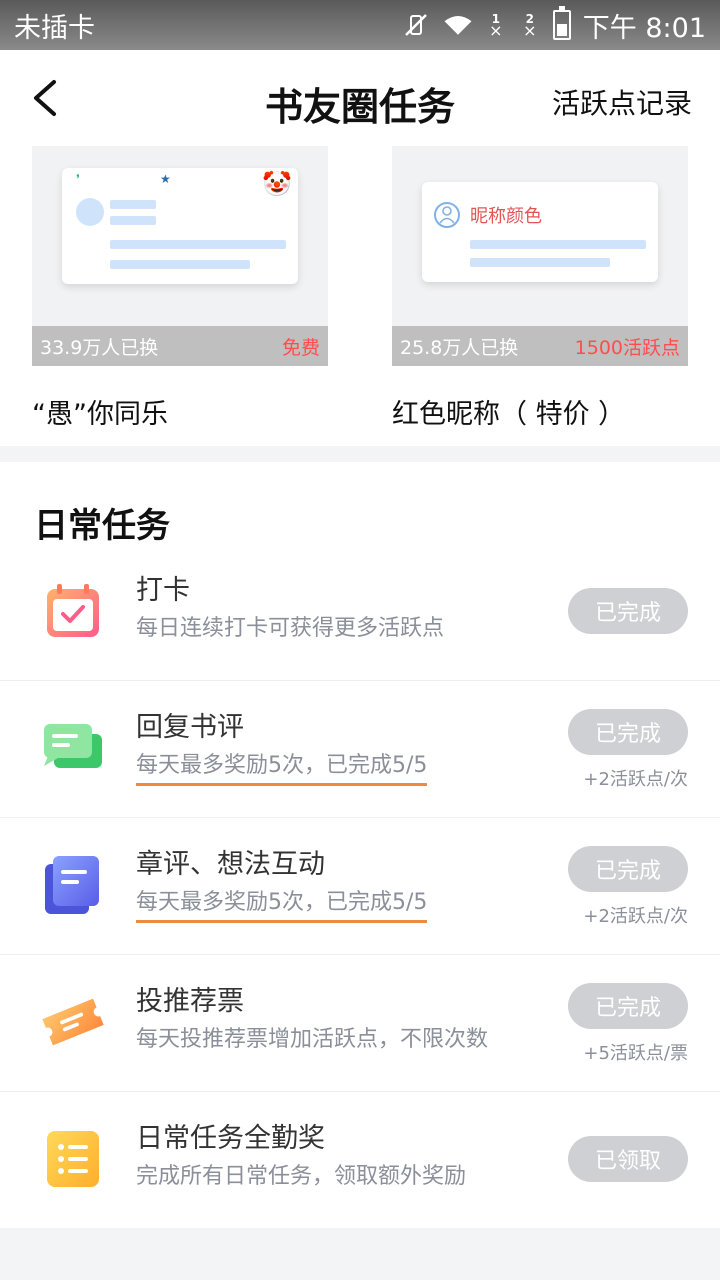  What do you see at coordinates (300, 347) in the screenshot?
I see `reward-price: 免费` at bounding box center [300, 347].